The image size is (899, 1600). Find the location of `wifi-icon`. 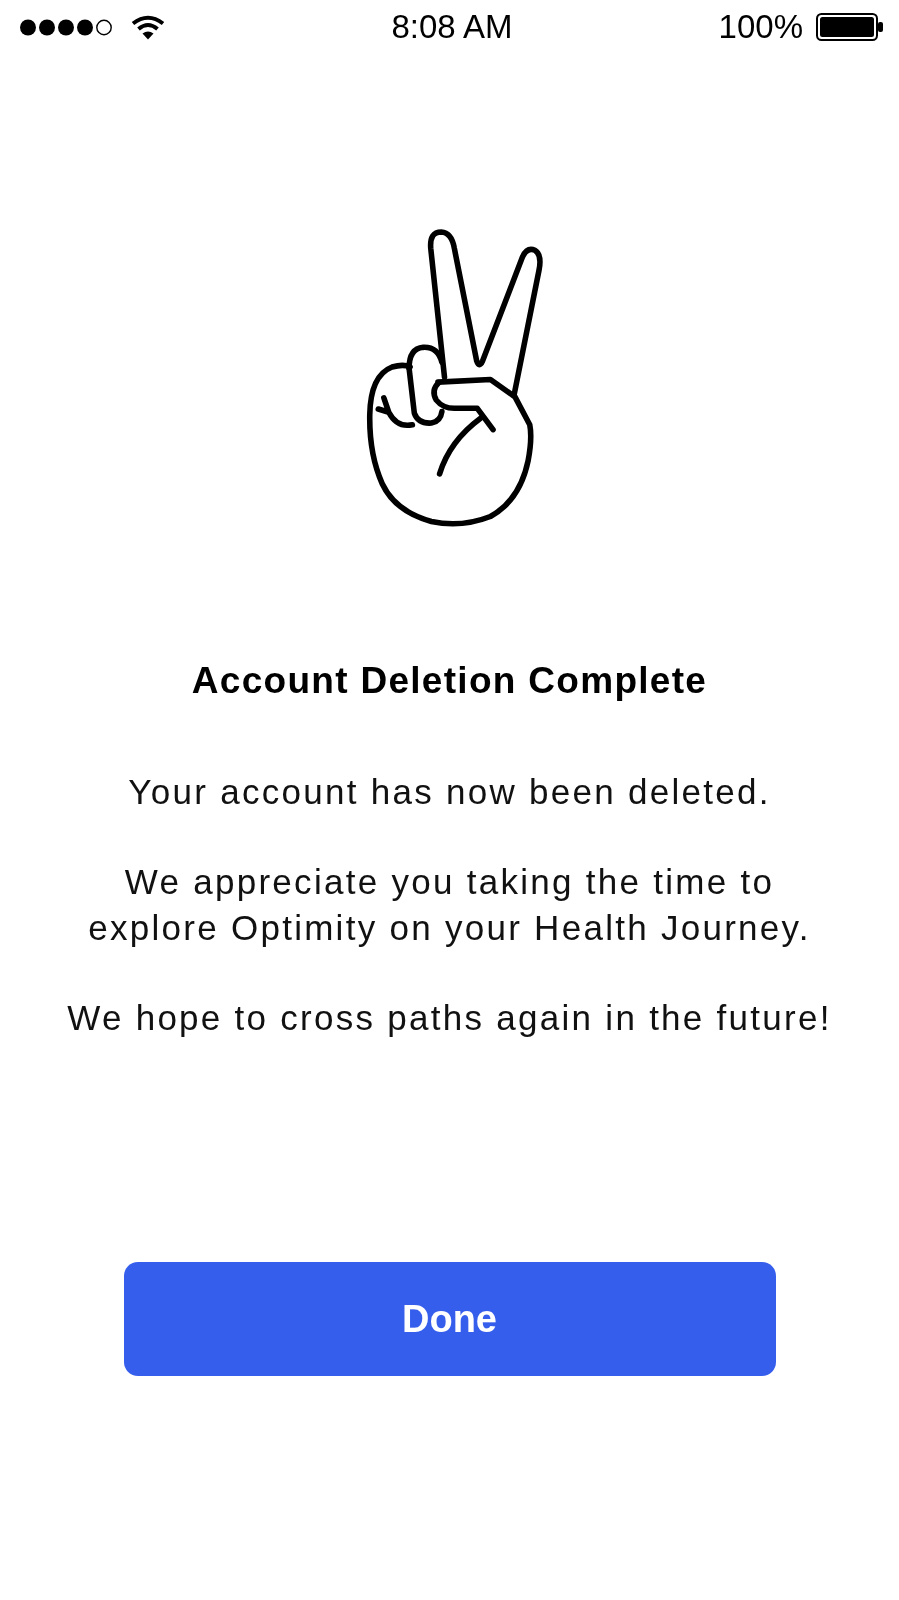

wifi-icon is located at coordinates (148, 27).